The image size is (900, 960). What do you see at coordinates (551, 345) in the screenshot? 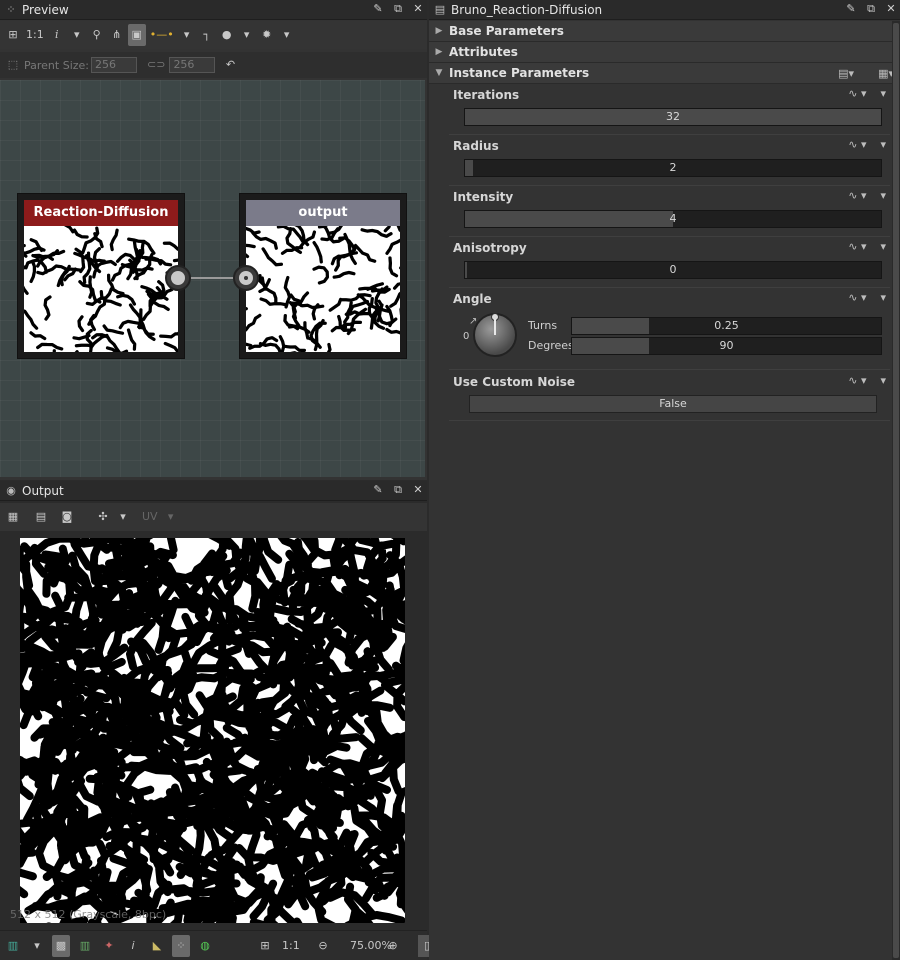
I see `degrees-label: Degrees` at bounding box center [551, 345].